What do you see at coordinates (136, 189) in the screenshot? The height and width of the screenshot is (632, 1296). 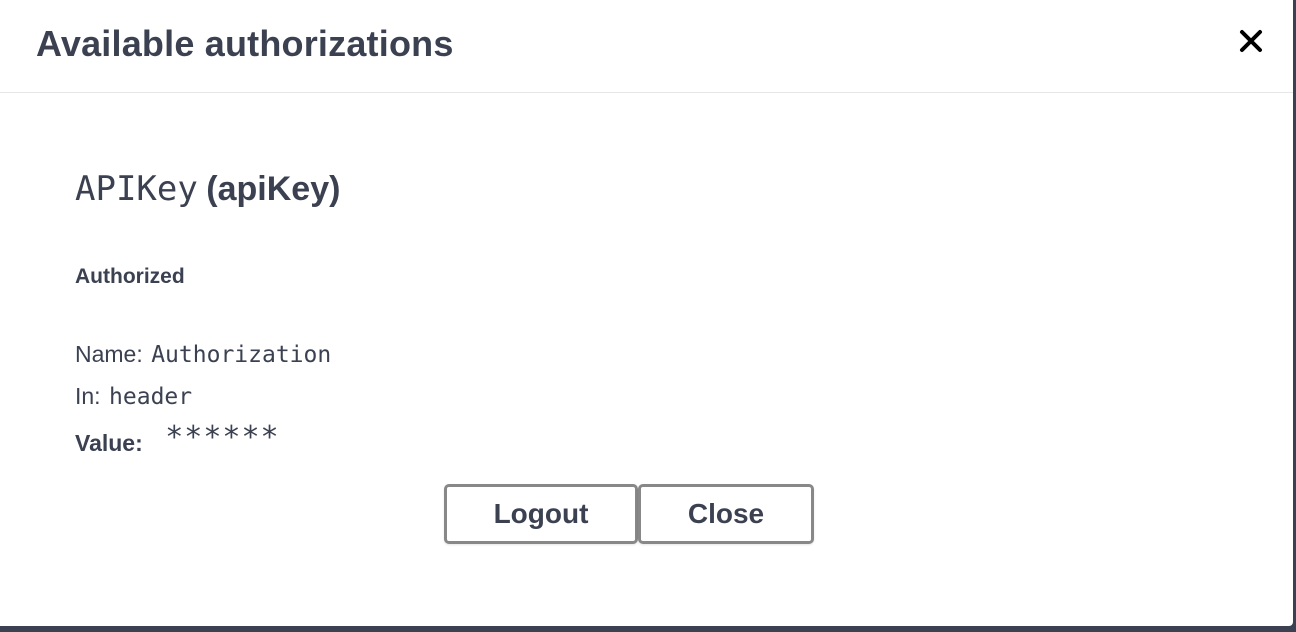 I see `auth-scheme-name: APIKey` at bounding box center [136, 189].